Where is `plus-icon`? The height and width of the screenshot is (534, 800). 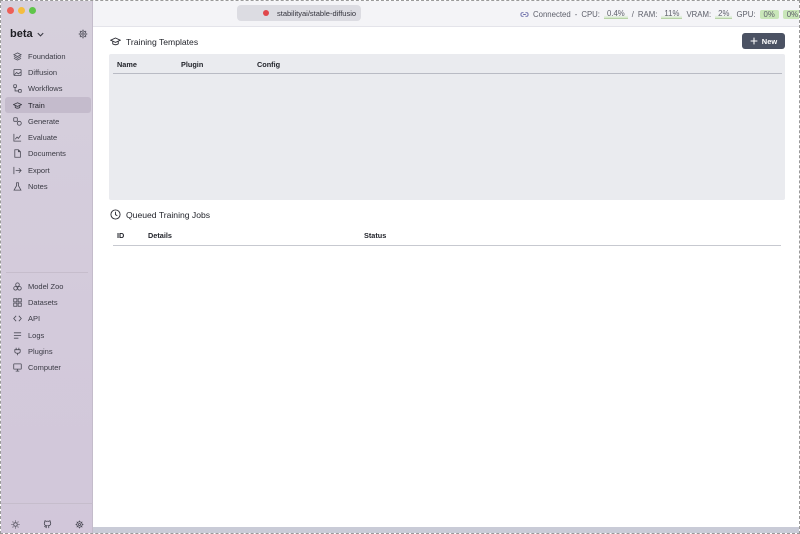
plus-icon is located at coordinates (754, 41).